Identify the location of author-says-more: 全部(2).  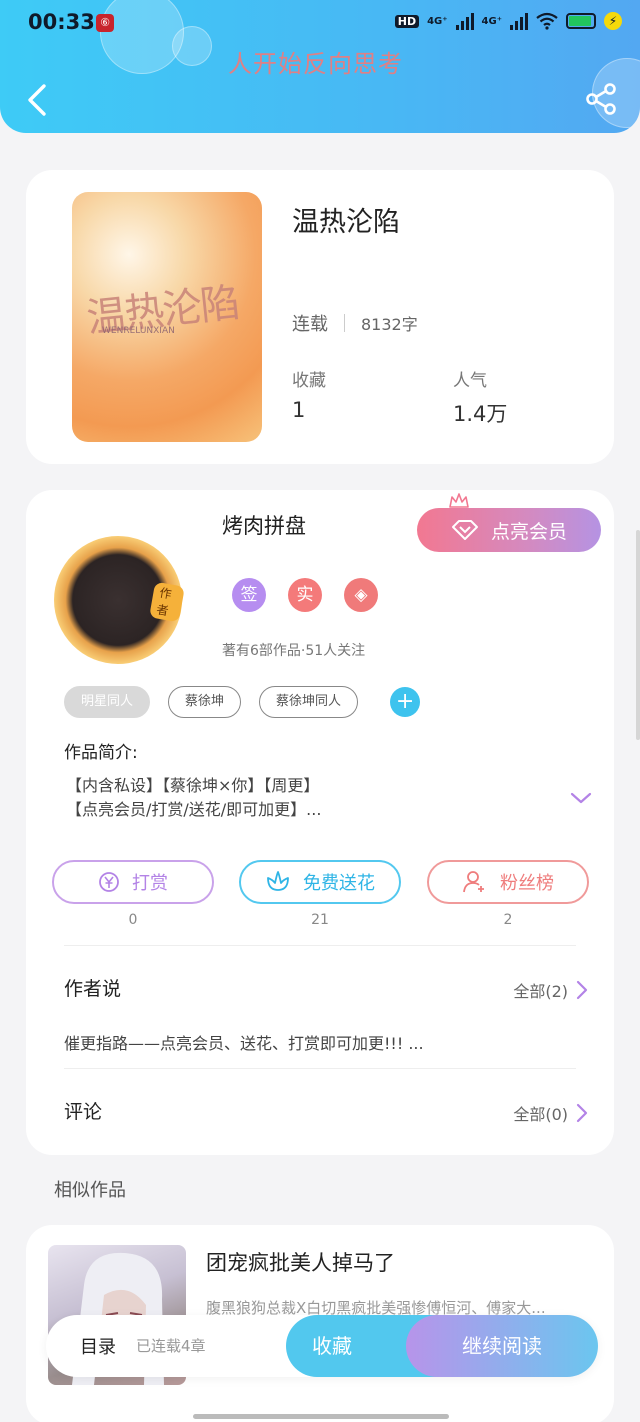
(550, 990).